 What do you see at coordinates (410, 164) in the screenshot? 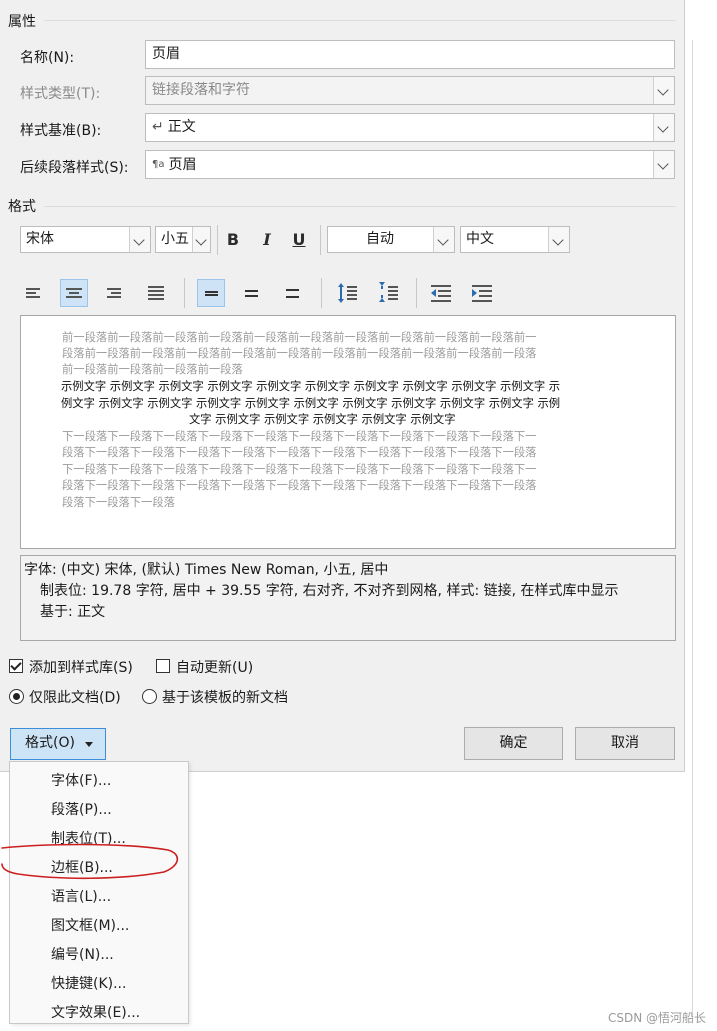
I see `next-style-select: ¶a 页眉` at bounding box center [410, 164].